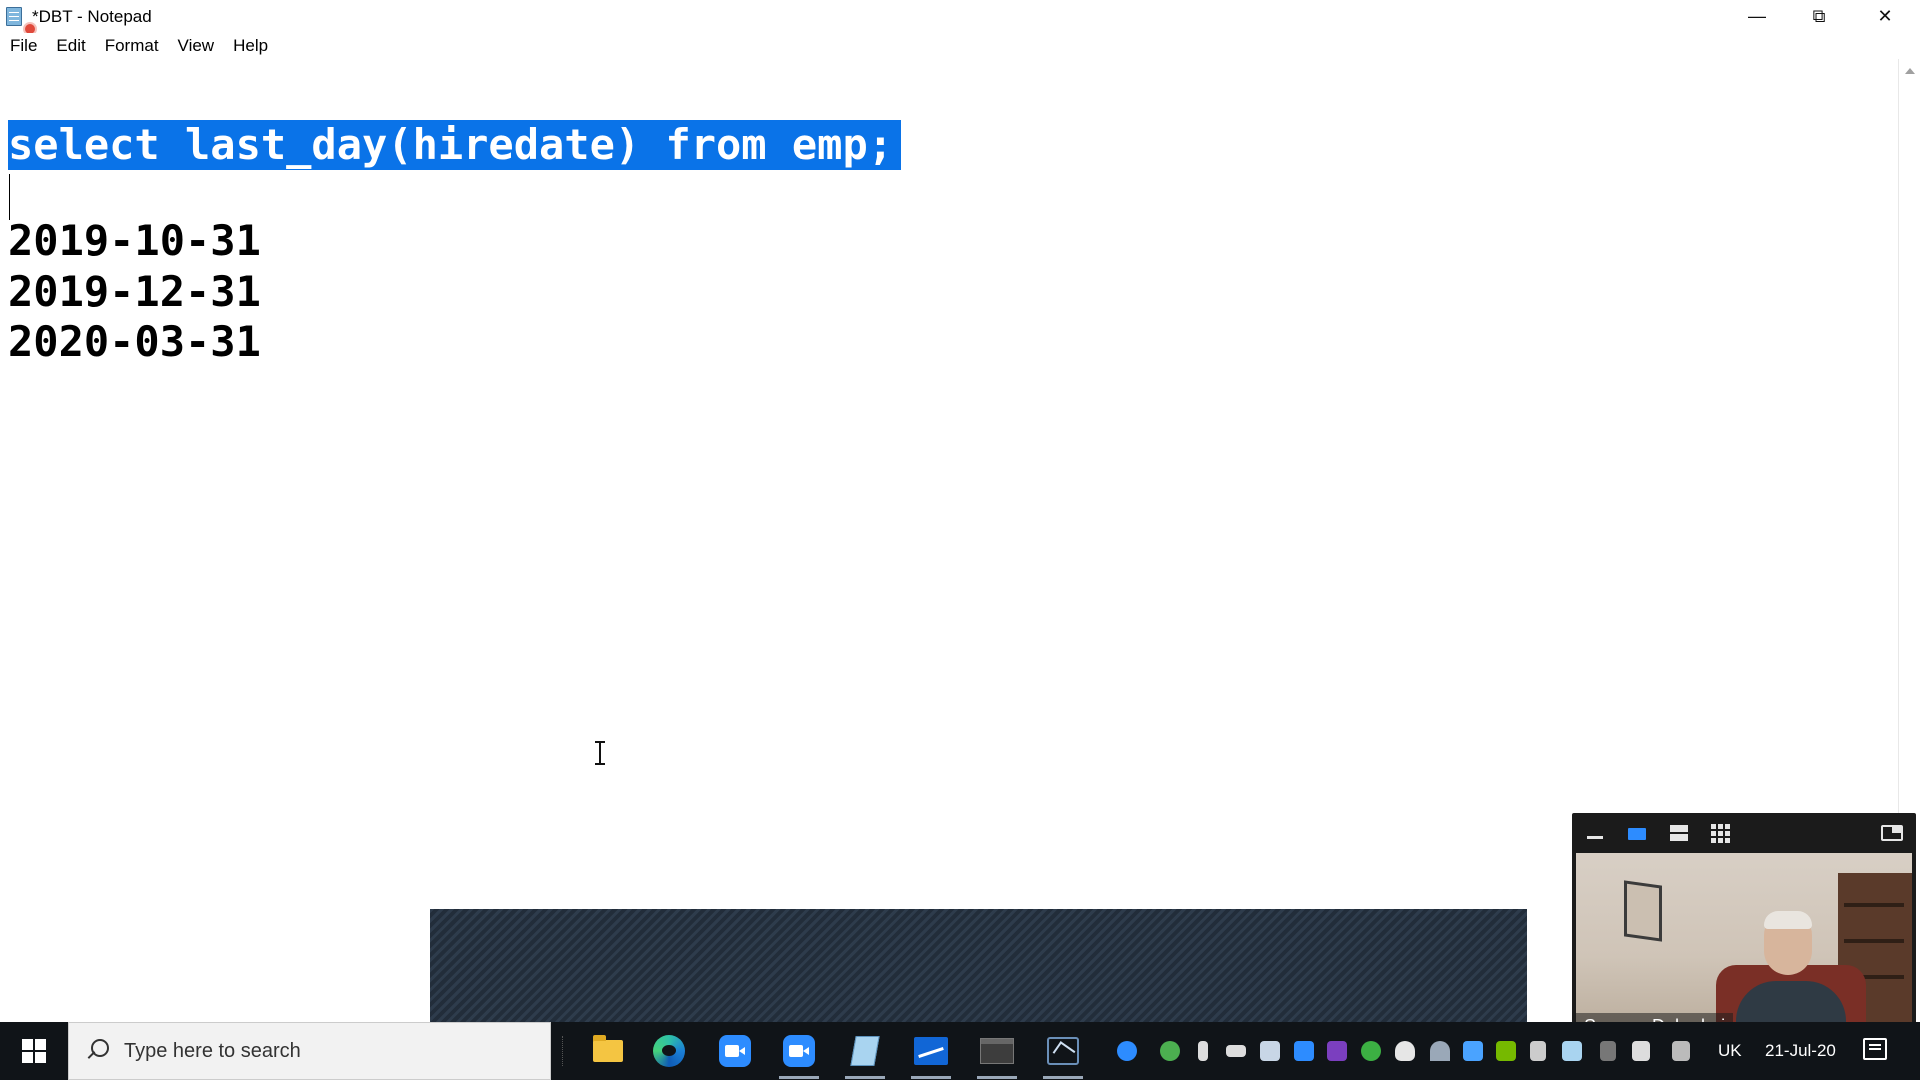 The image size is (1920, 1080). I want to click on text-caret, so click(9, 197).